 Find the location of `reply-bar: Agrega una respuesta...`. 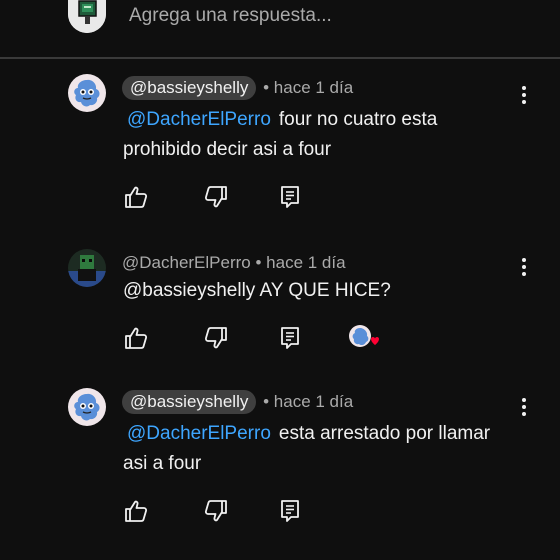

reply-bar: Agrega una respuesta... is located at coordinates (280, 28).